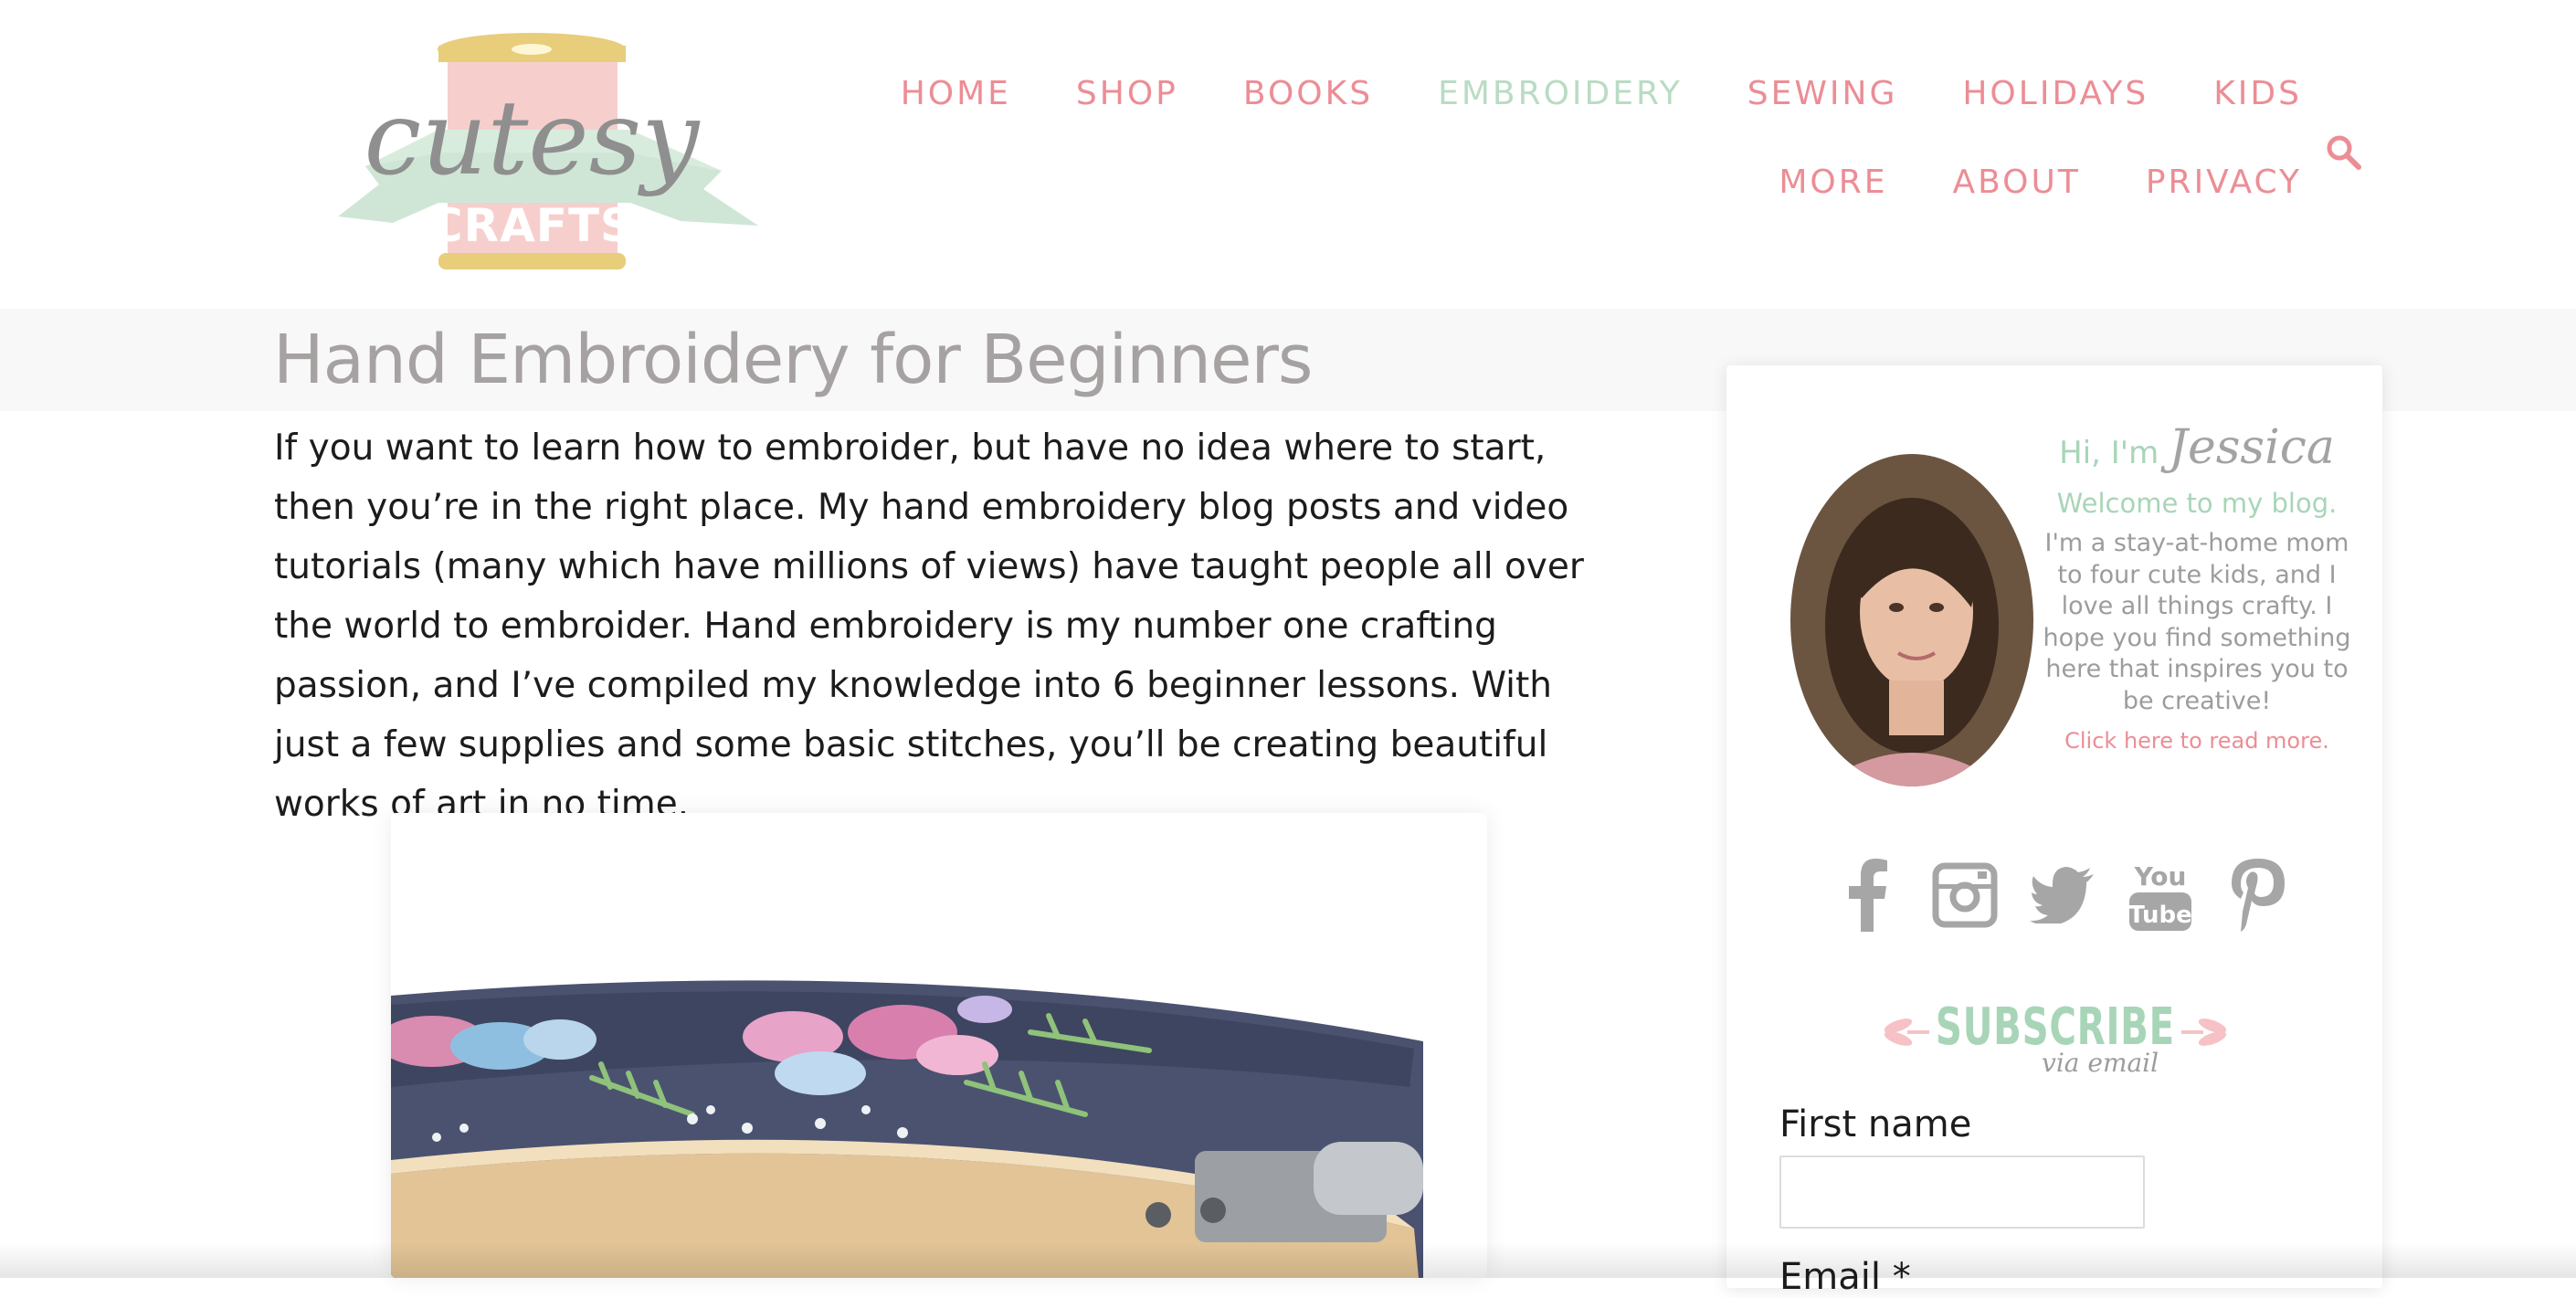 The image size is (2576, 1298). I want to click on social-links: You Tube, so click(2062, 895).